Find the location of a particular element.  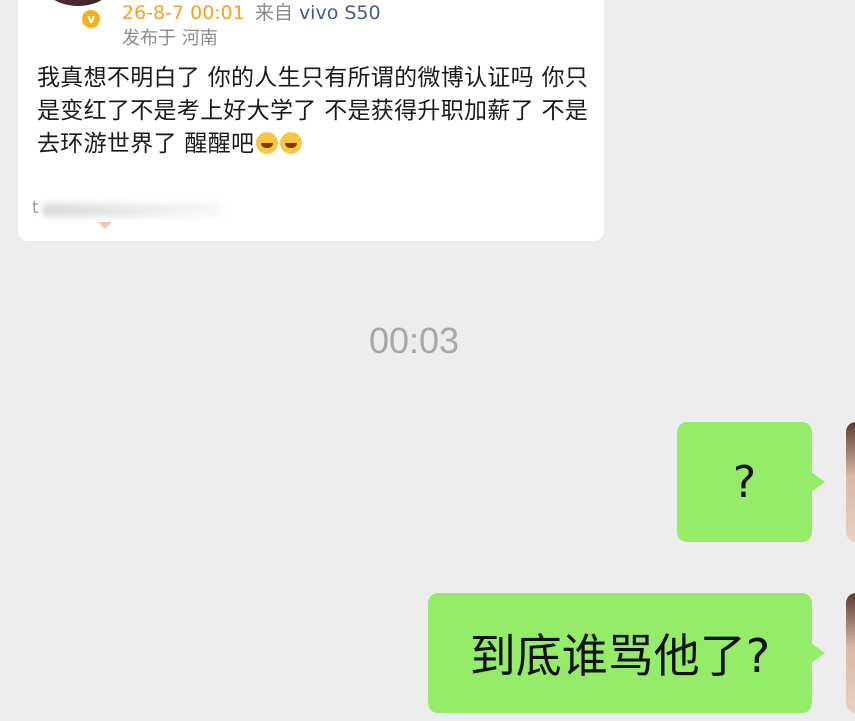

verified-badge-icon: v is located at coordinates (91, 19).